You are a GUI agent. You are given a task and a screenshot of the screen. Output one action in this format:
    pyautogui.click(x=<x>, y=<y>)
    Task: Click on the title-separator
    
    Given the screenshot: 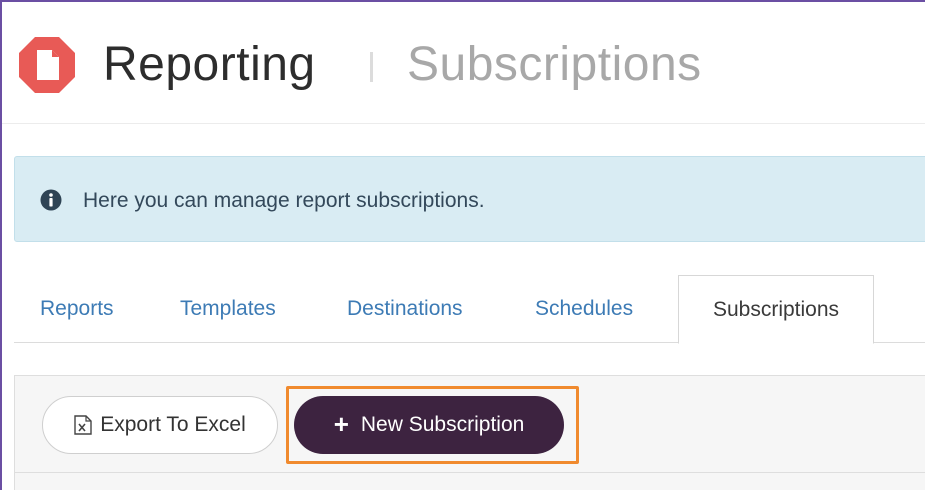 What is the action you would take?
    pyautogui.click(x=371, y=67)
    